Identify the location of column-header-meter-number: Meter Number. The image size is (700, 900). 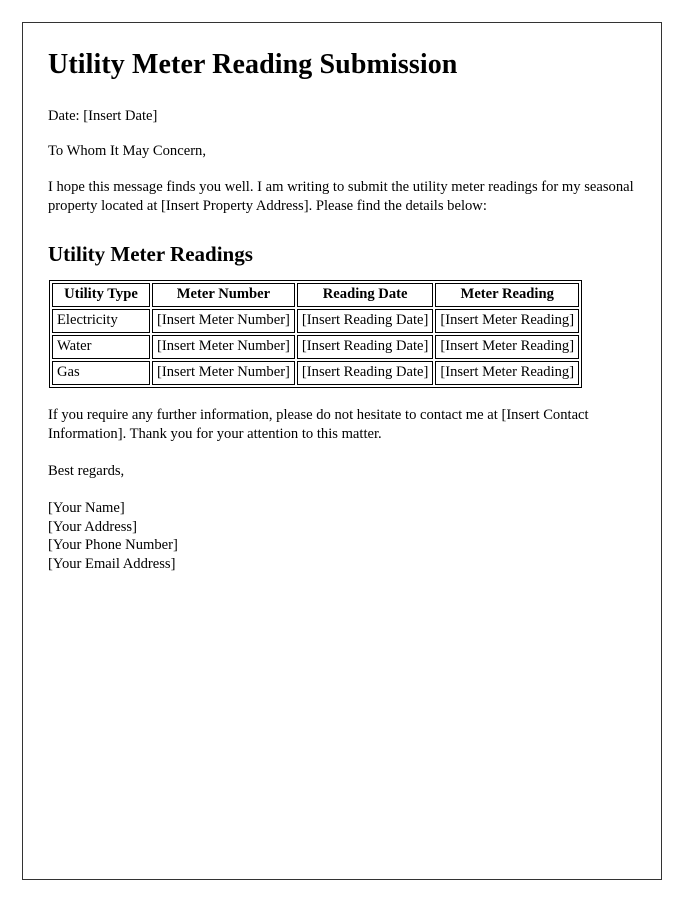
(223, 295).